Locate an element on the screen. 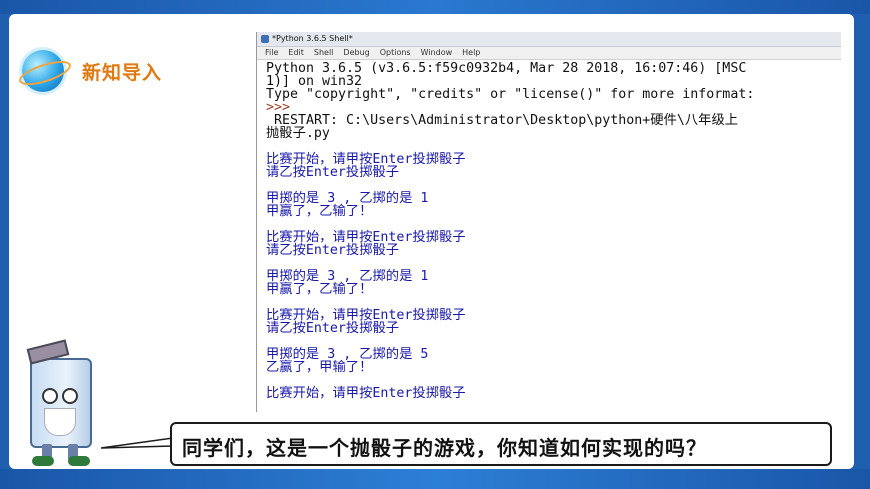  section-badge: 新知导入 is located at coordinates (94, 71).